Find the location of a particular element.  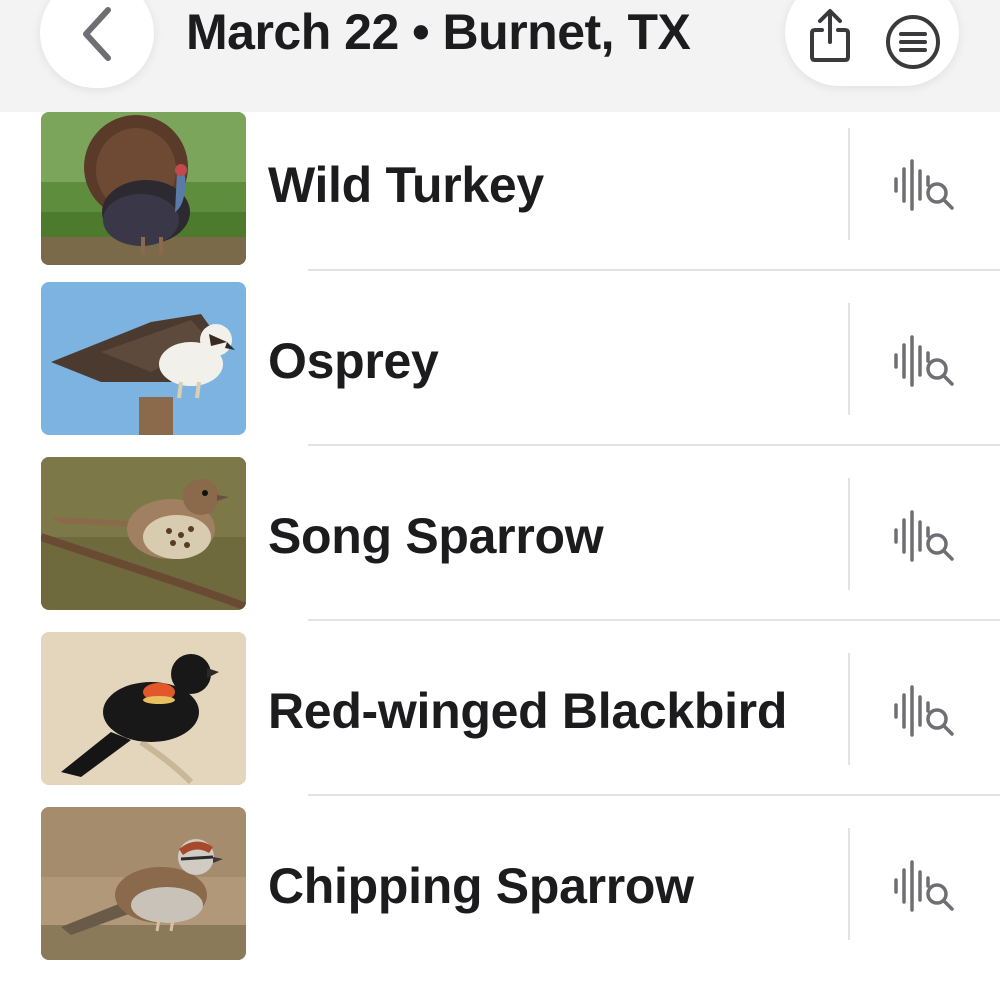

species-name: Chipping Sparrow is located at coordinates (481, 886).